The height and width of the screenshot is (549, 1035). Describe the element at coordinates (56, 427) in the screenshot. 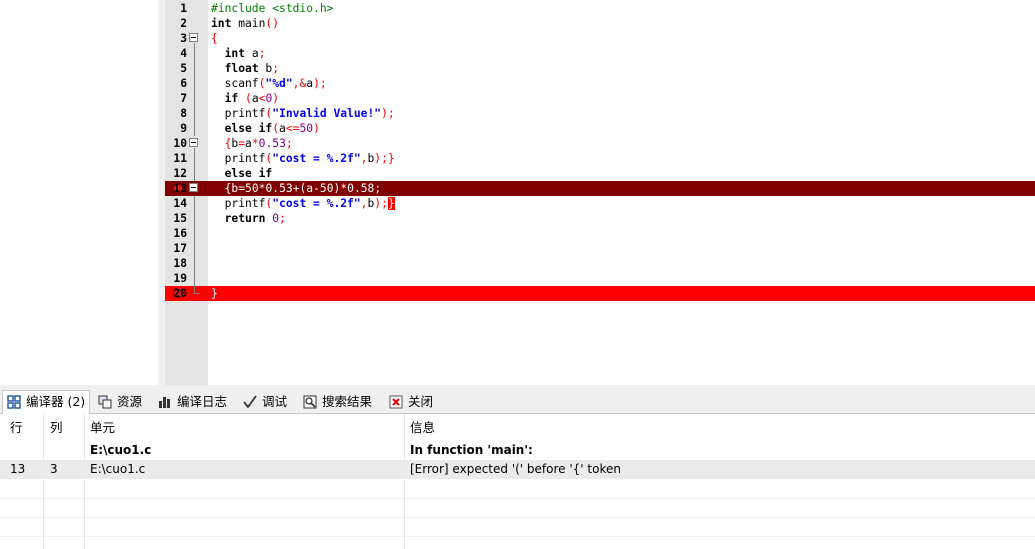

I see `column-header-col: 列` at that location.